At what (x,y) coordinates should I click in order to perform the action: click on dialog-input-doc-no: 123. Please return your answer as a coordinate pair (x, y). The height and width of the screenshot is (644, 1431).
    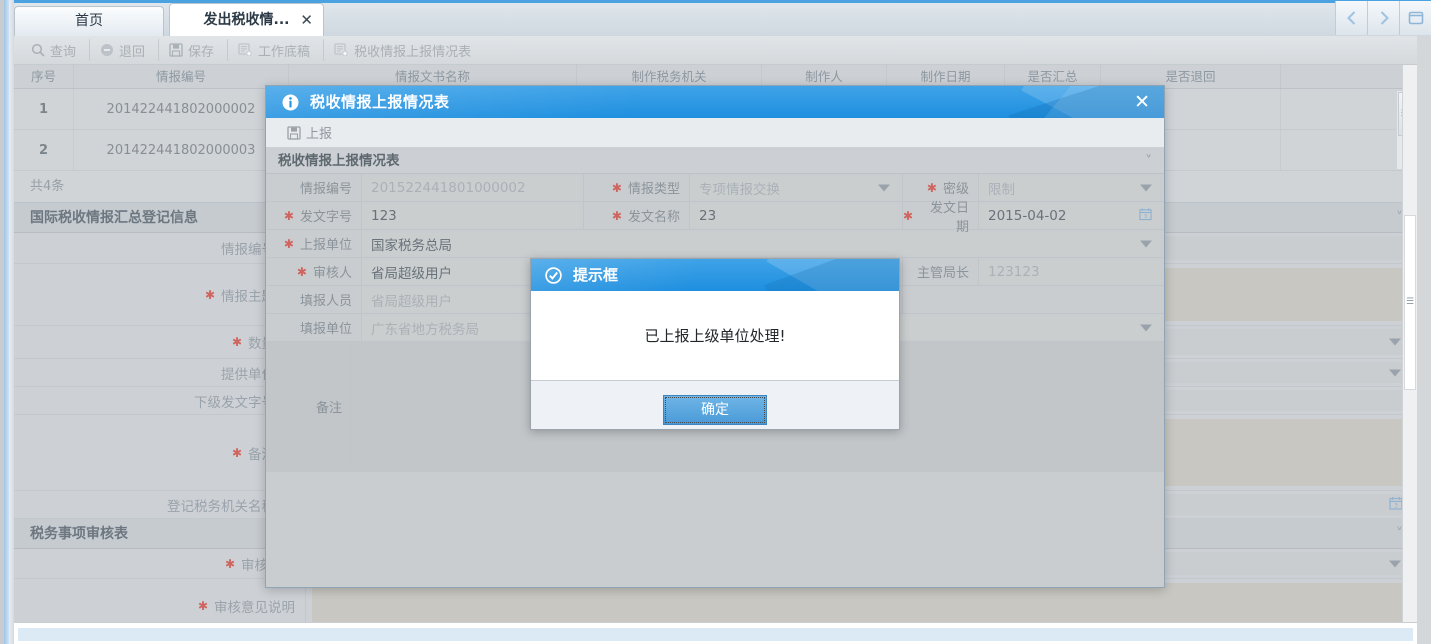
    Looking at the image, I should click on (470, 215).